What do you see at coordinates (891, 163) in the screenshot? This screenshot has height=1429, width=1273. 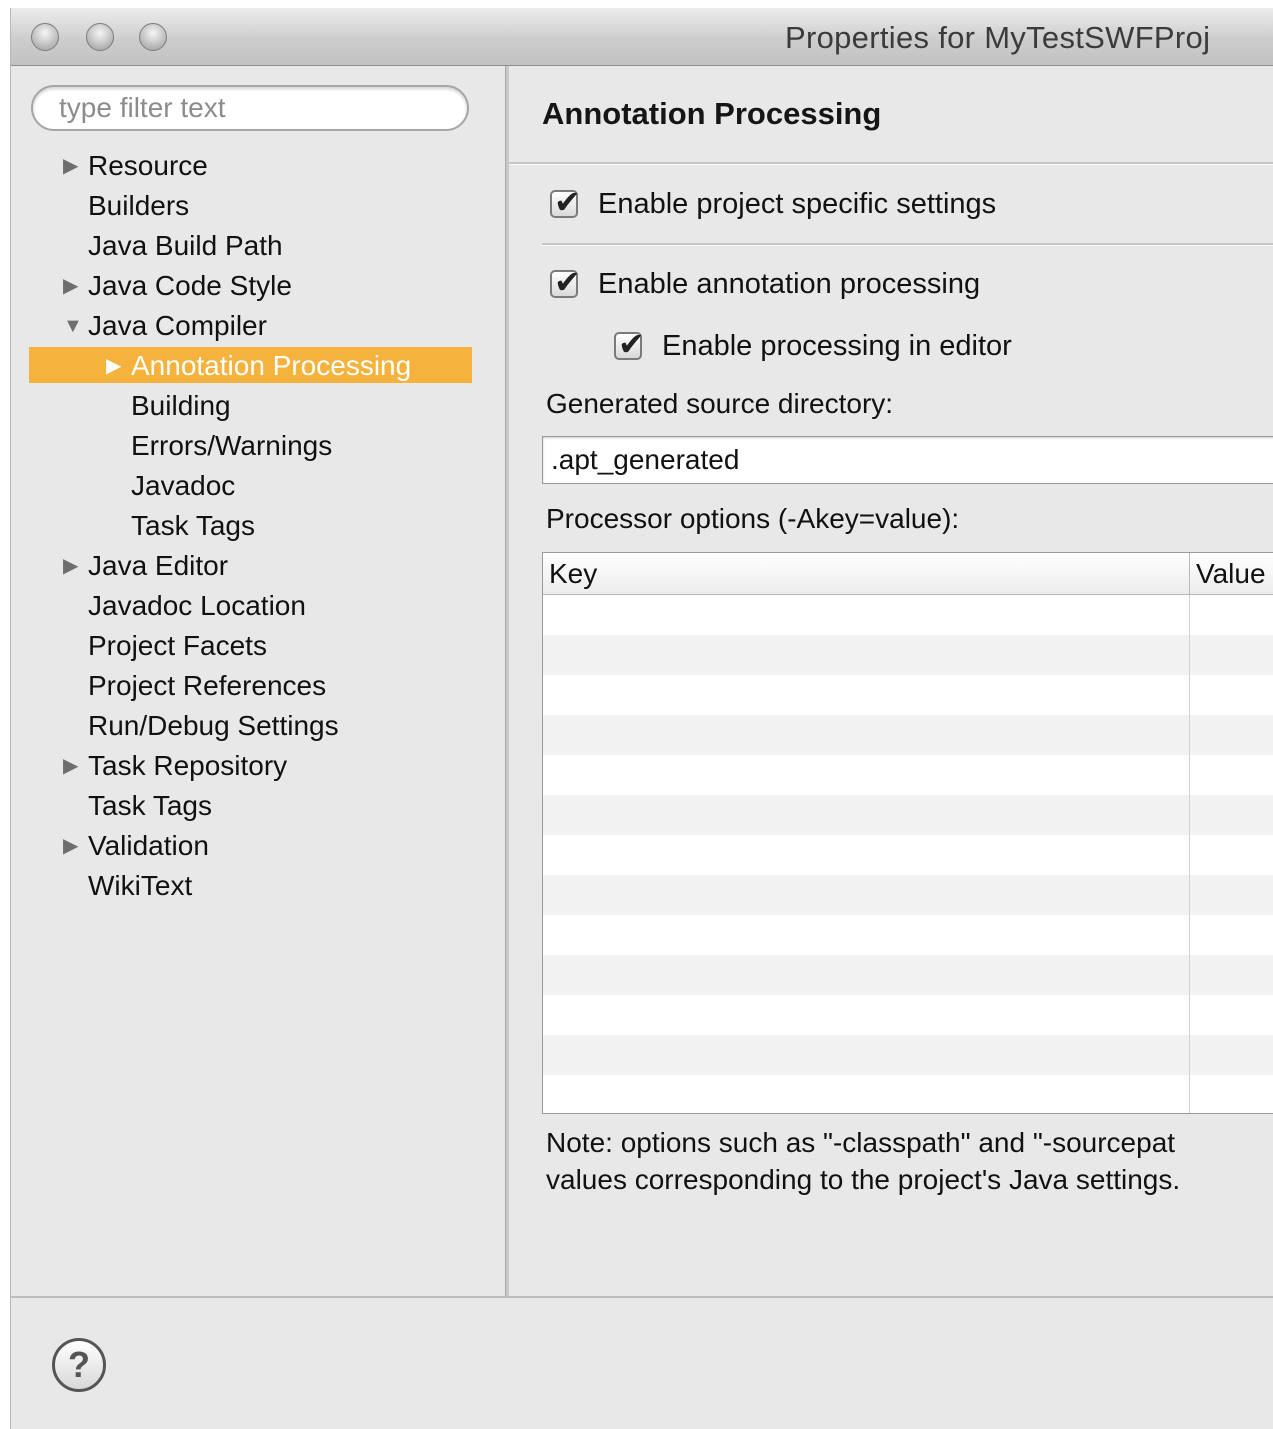 I see `title-divider` at bounding box center [891, 163].